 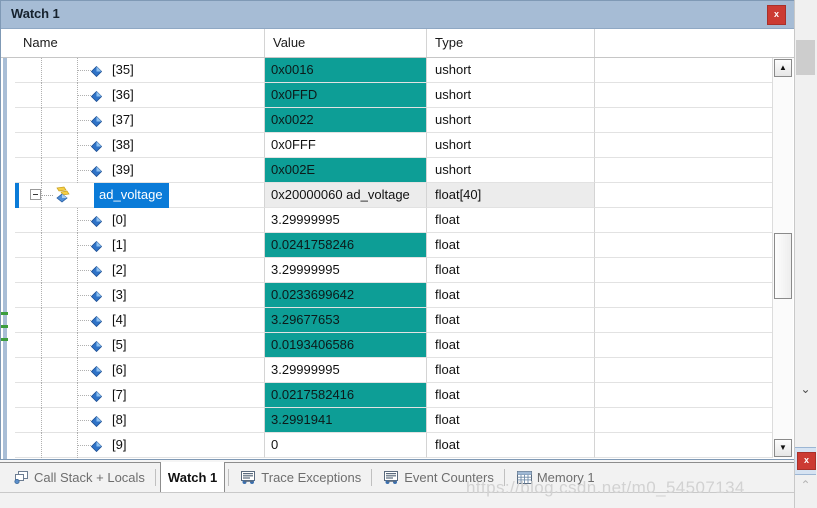 What do you see at coordinates (346, 95) in the screenshot?
I see `cell-value: 0x0FFD` at bounding box center [346, 95].